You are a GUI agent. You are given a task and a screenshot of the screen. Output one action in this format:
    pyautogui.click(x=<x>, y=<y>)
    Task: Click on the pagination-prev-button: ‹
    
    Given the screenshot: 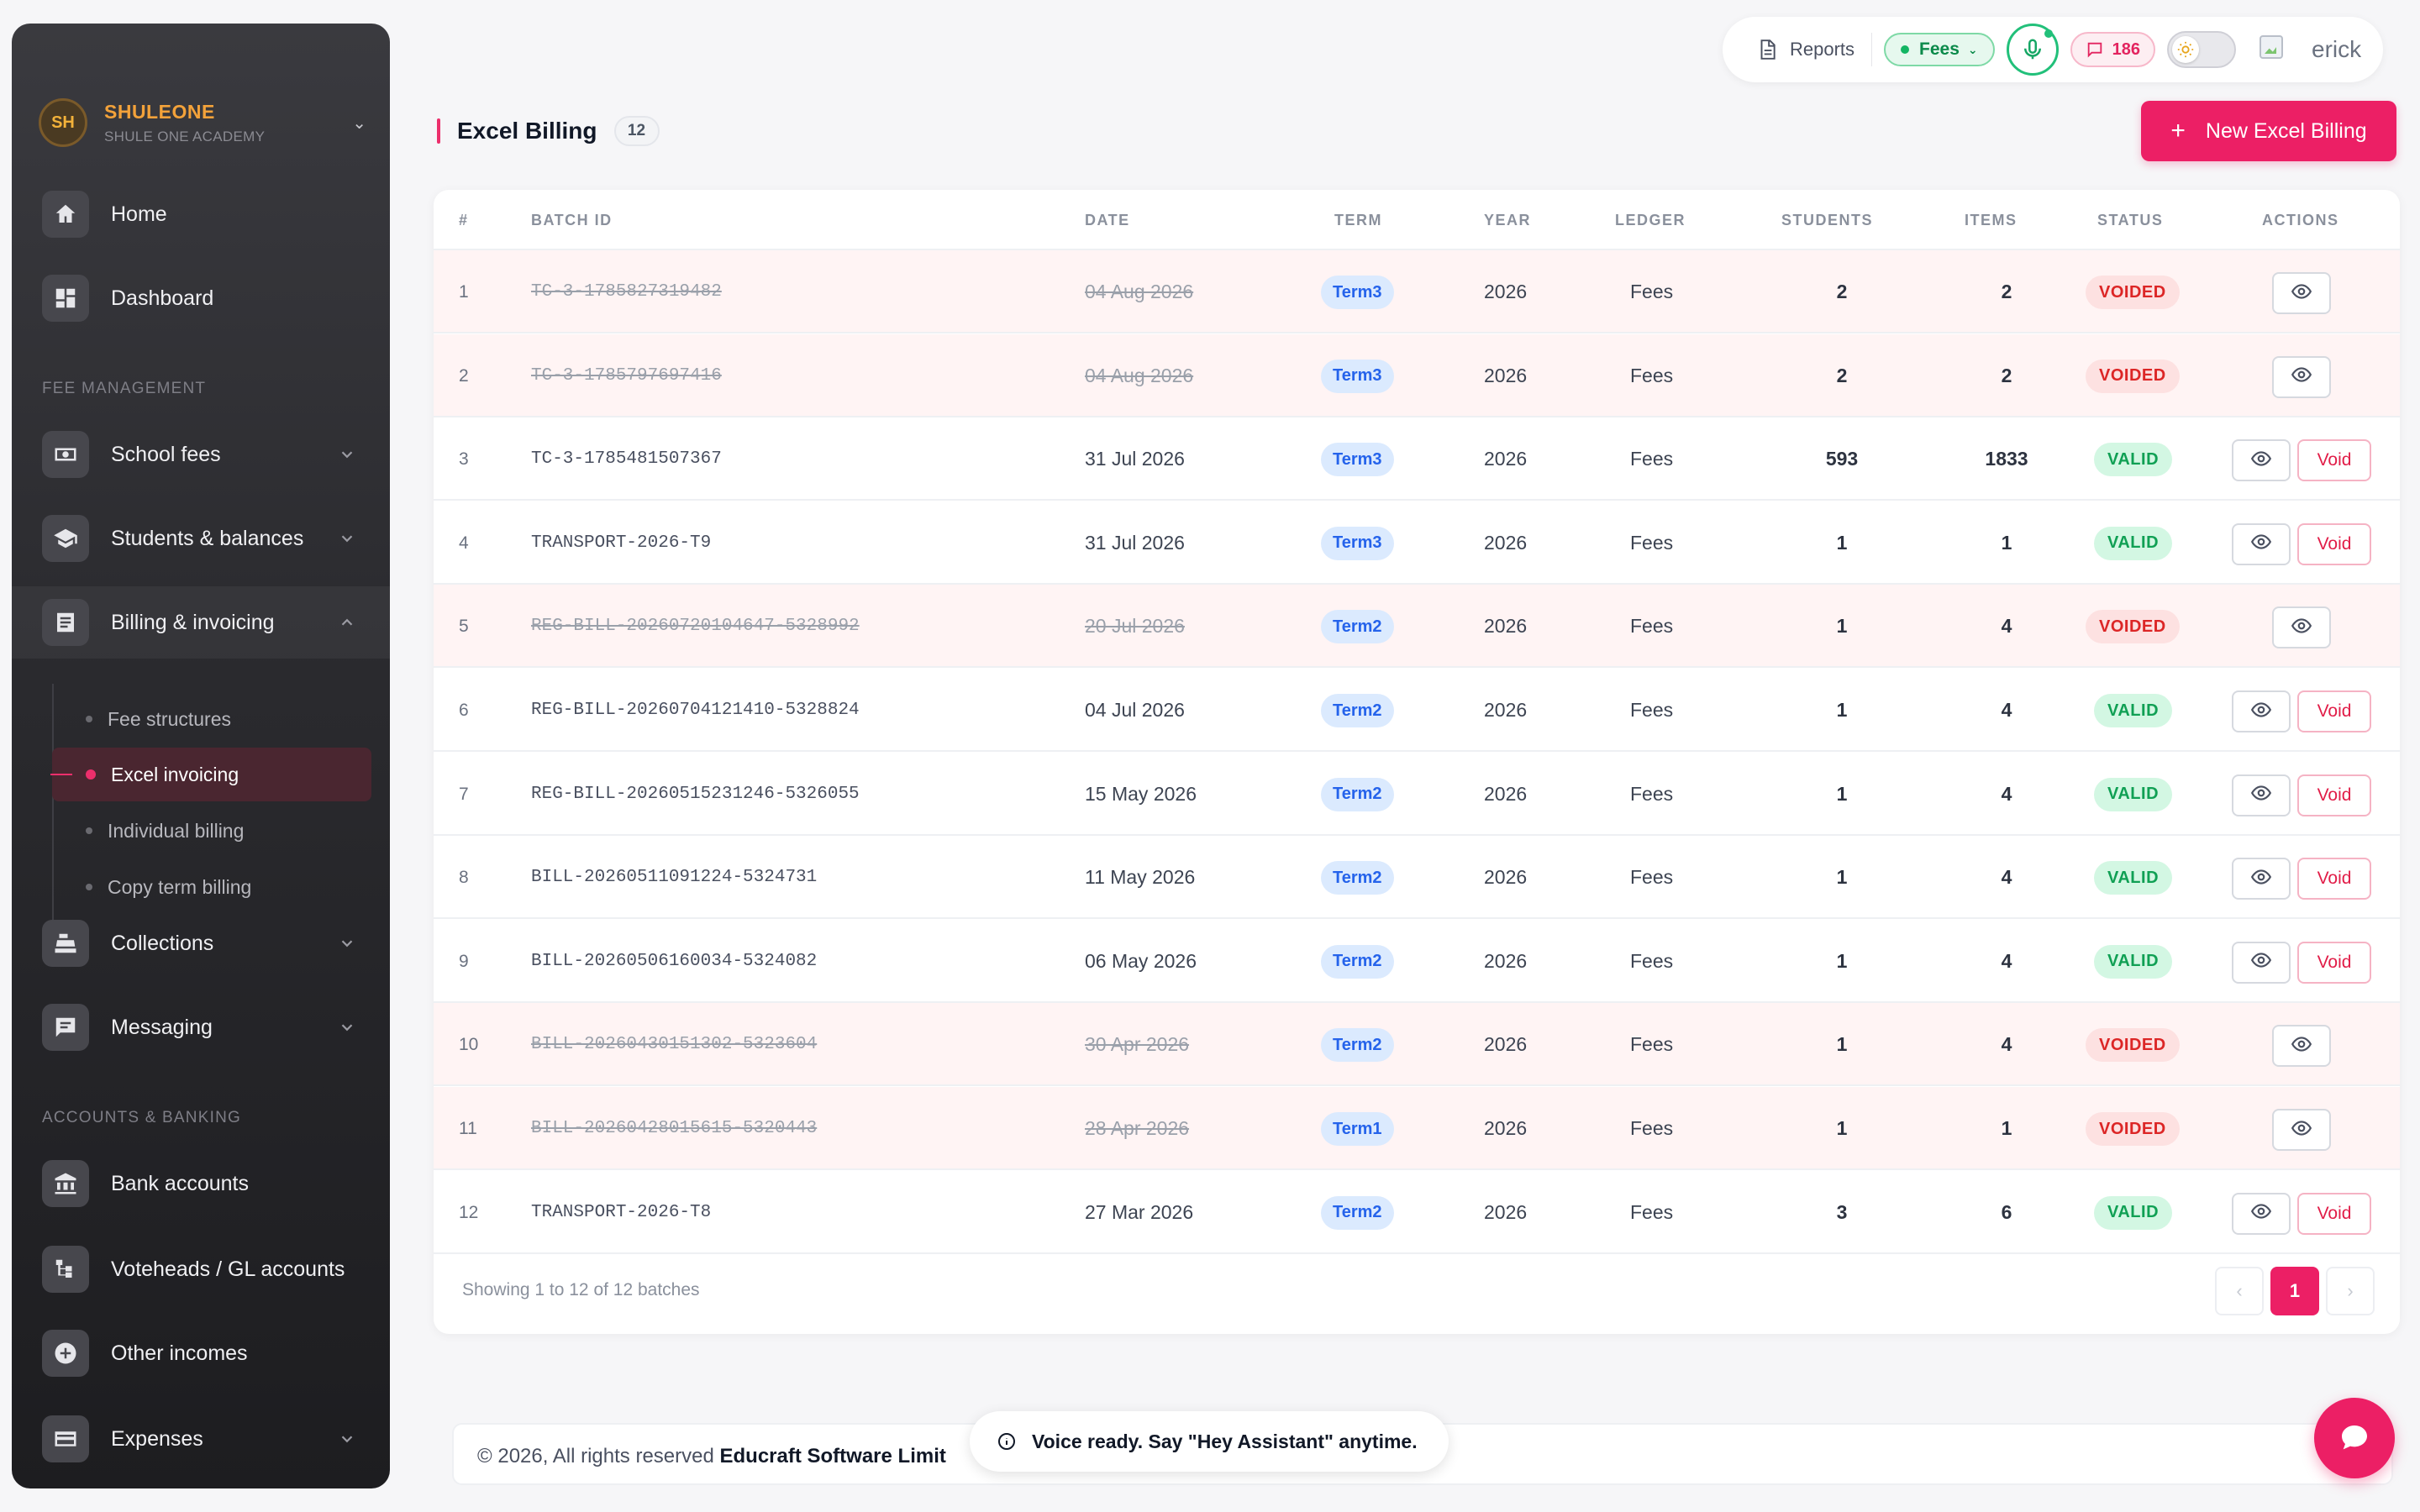 What is the action you would take?
    pyautogui.click(x=2239, y=1291)
    